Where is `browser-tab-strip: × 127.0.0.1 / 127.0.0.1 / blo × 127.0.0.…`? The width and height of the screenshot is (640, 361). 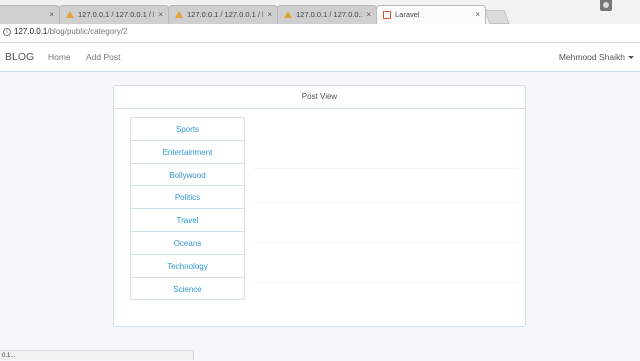
browser-tab-strip: × 127.0.0.1 / 127.0.0.1 / blo × 127.0.0.… is located at coordinates (320, 12).